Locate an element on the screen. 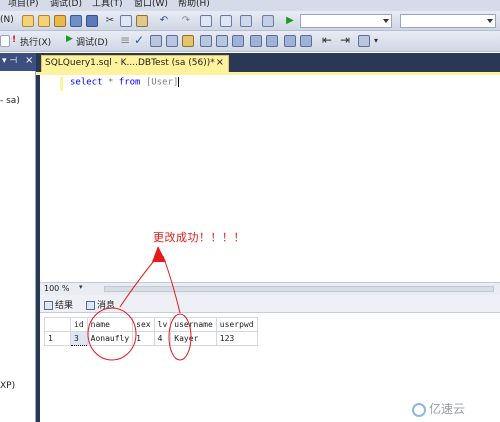 Image resolution: width=500 pixels, height=422 pixels. results-to-file-icon is located at coordinates (272, 41).